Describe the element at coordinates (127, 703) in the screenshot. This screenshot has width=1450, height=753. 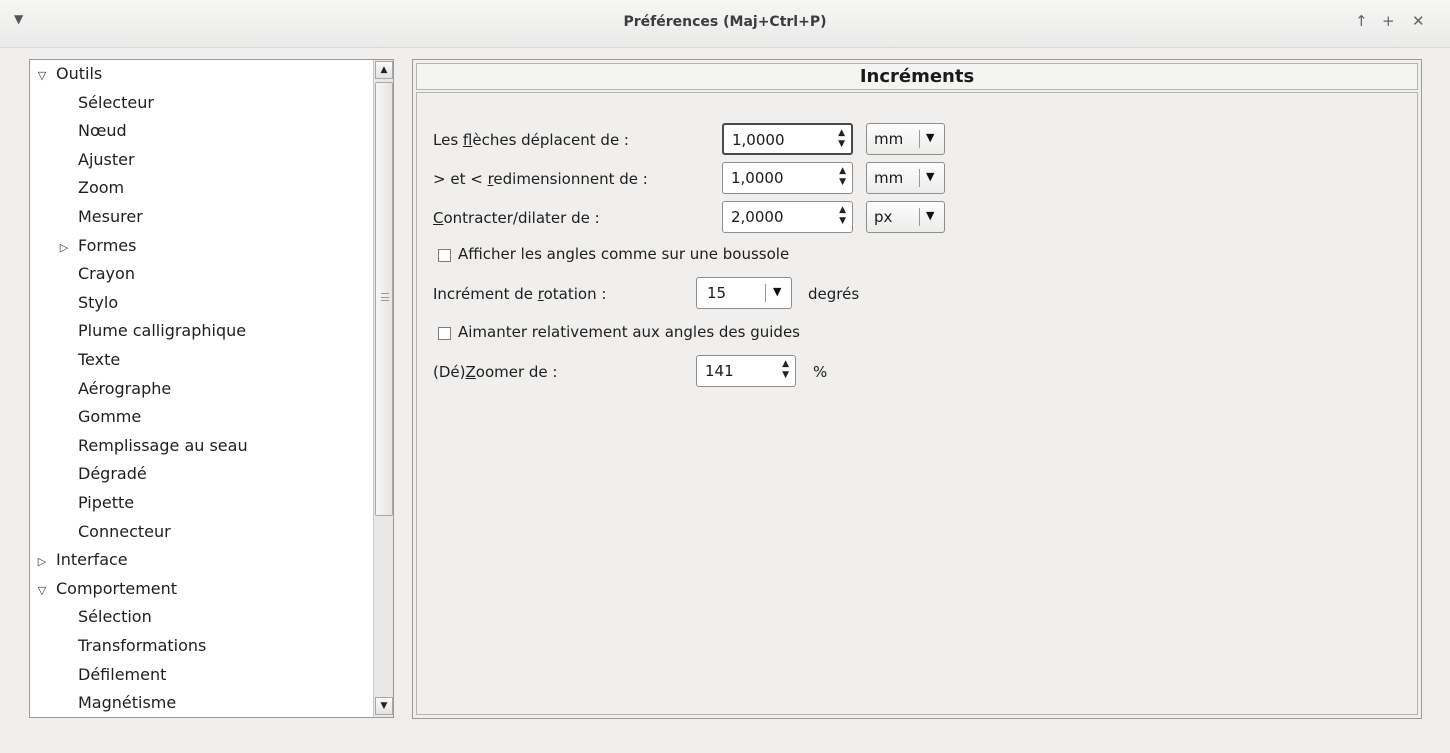
I see `tree-item-label: Magnétisme` at that location.